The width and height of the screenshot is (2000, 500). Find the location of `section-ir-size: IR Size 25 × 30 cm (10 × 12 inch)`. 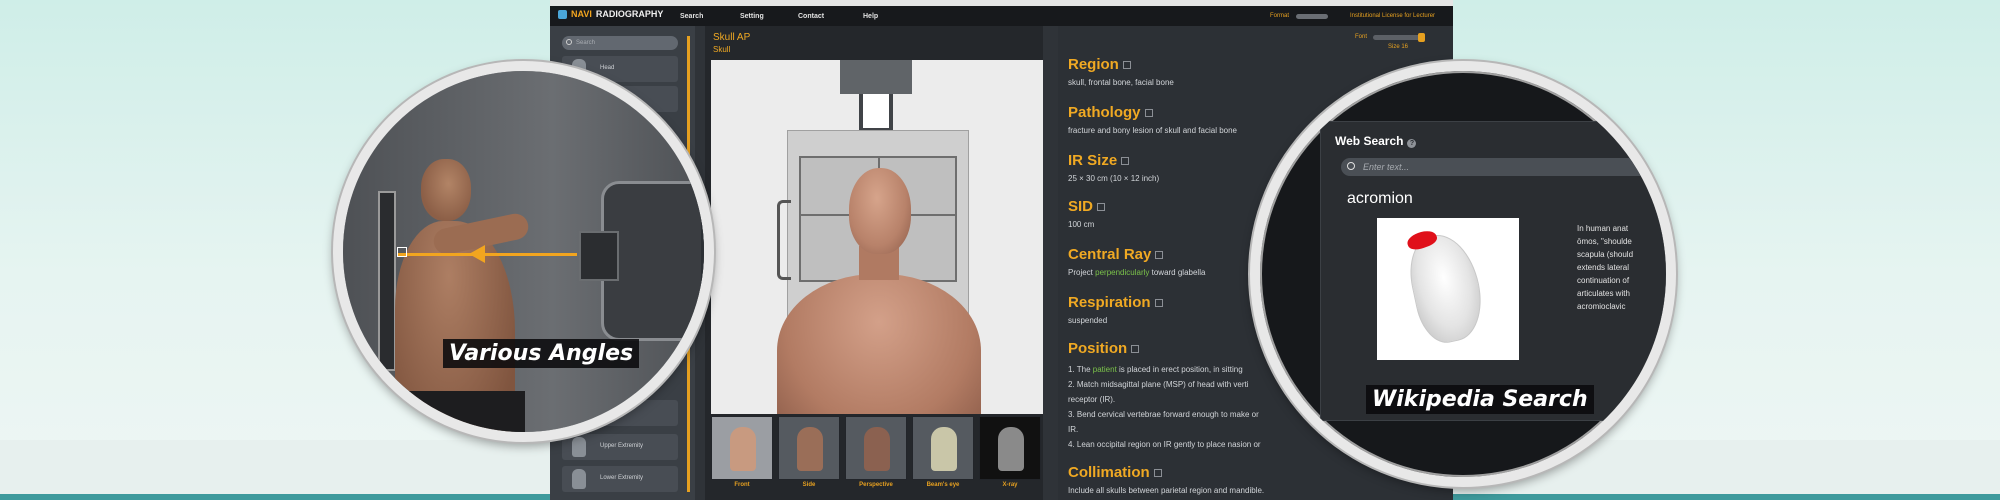

section-ir-size: IR Size 25 × 30 cm (10 × 12 inch) is located at coordinates (1113, 167).